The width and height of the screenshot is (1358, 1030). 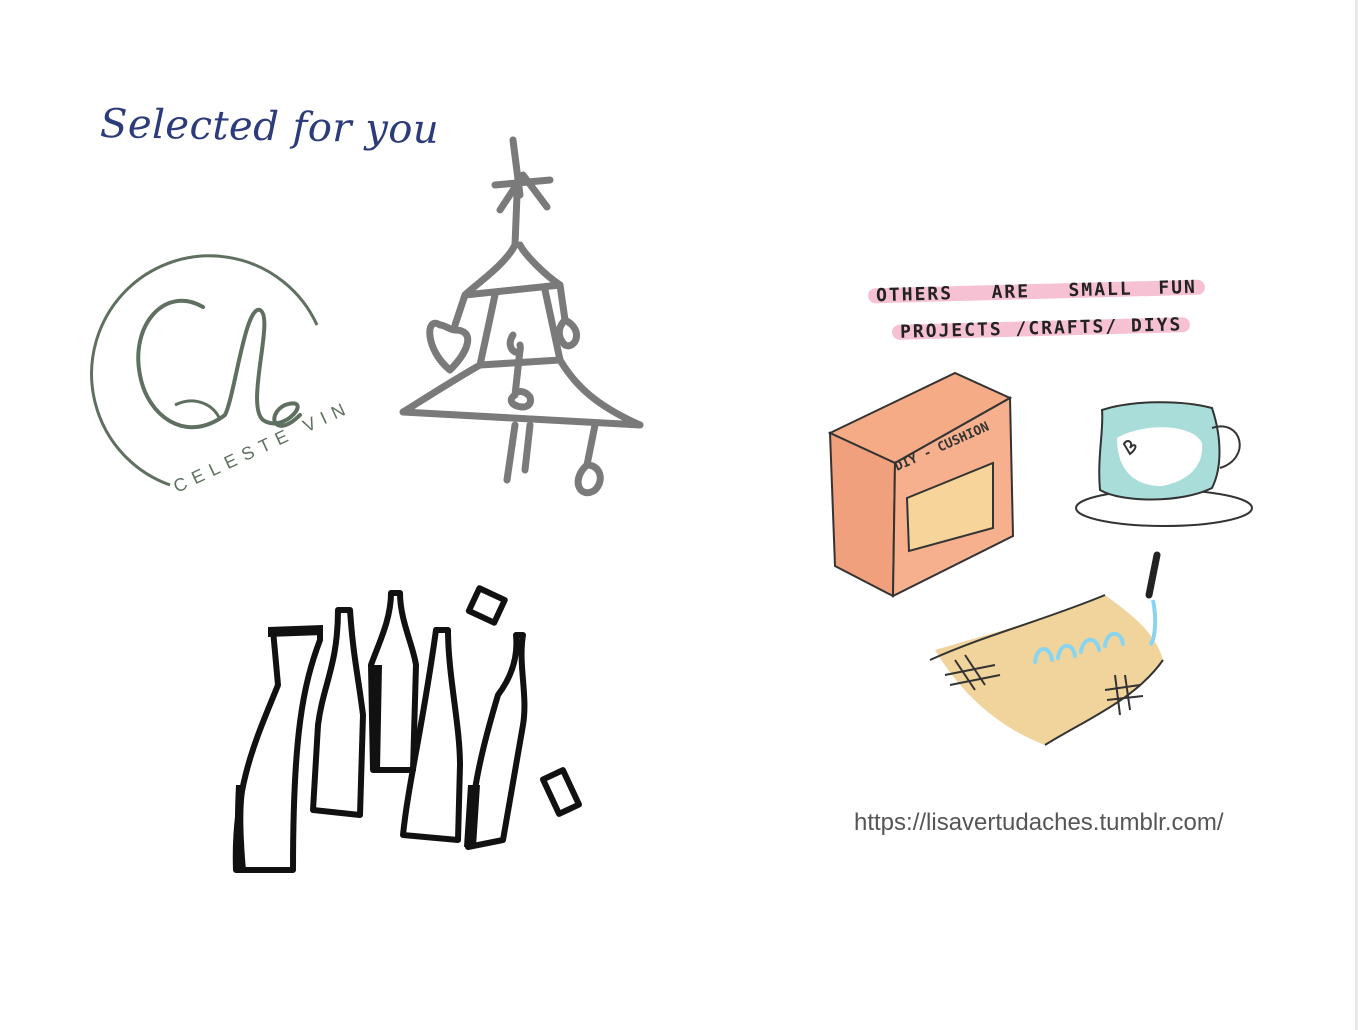 I want to click on rug-fabric-drawing, so click(x=1046, y=648).